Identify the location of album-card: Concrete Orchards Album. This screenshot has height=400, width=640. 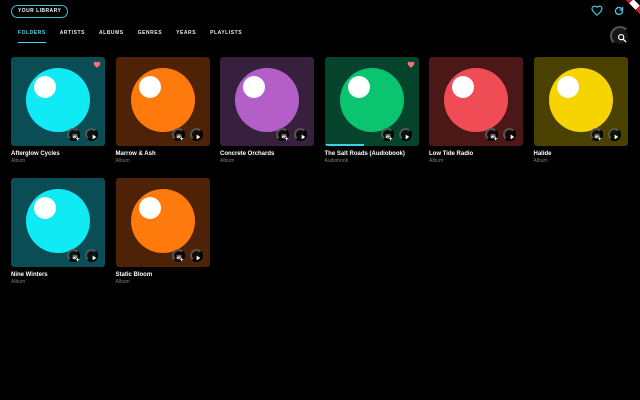
(267, 112).